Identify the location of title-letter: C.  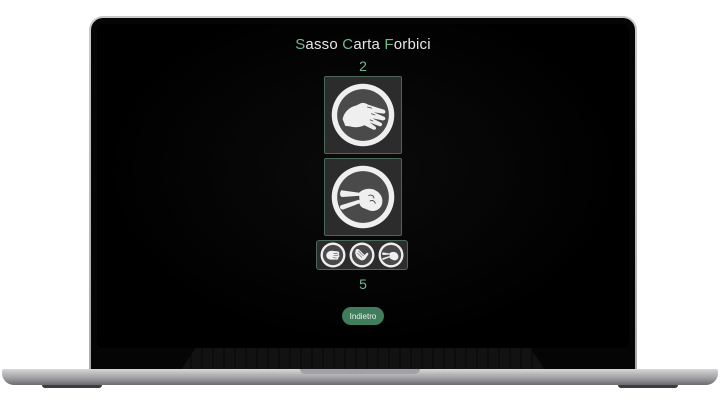
(348, 44).